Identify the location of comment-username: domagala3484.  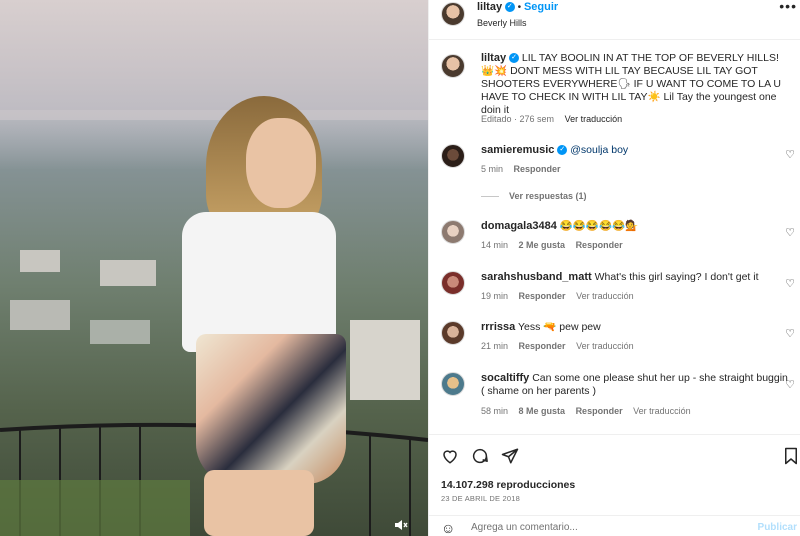
(519, 226).